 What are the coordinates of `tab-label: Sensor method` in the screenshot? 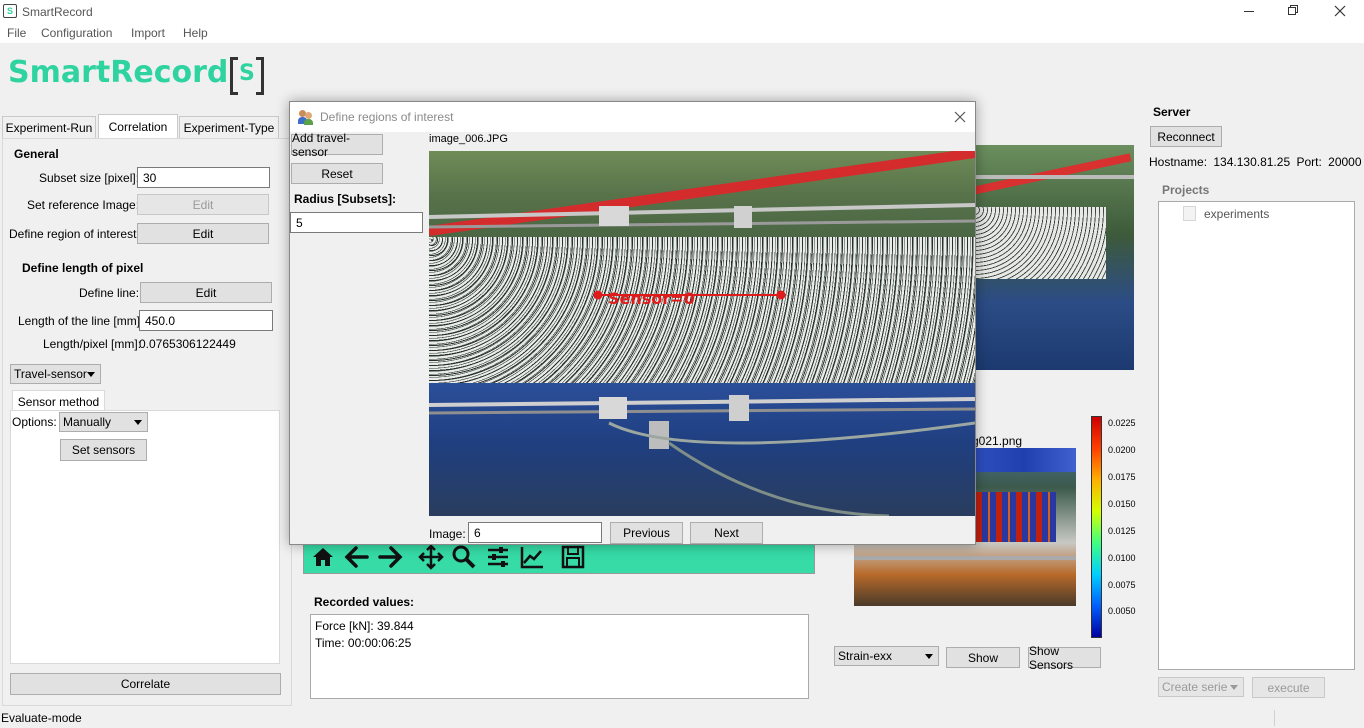 It's located at (58, 401).